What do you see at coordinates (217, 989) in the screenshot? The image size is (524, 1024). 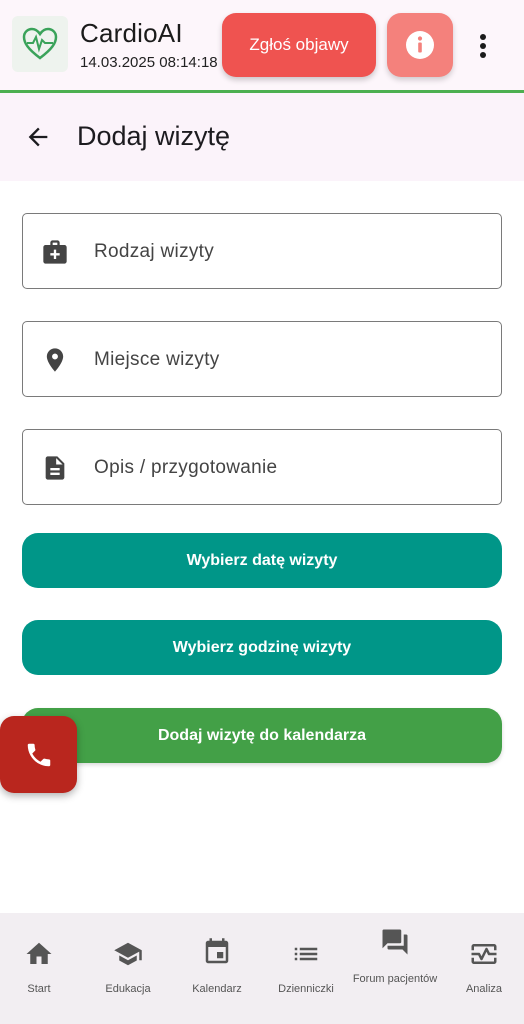 I see `nav-label: Kalendarz` at bounding box center [217, 989].